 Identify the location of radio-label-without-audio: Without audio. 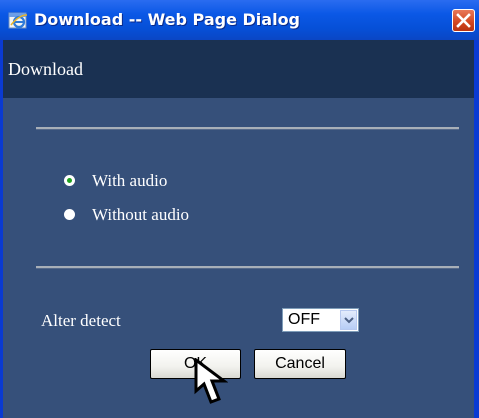
(141, 214).